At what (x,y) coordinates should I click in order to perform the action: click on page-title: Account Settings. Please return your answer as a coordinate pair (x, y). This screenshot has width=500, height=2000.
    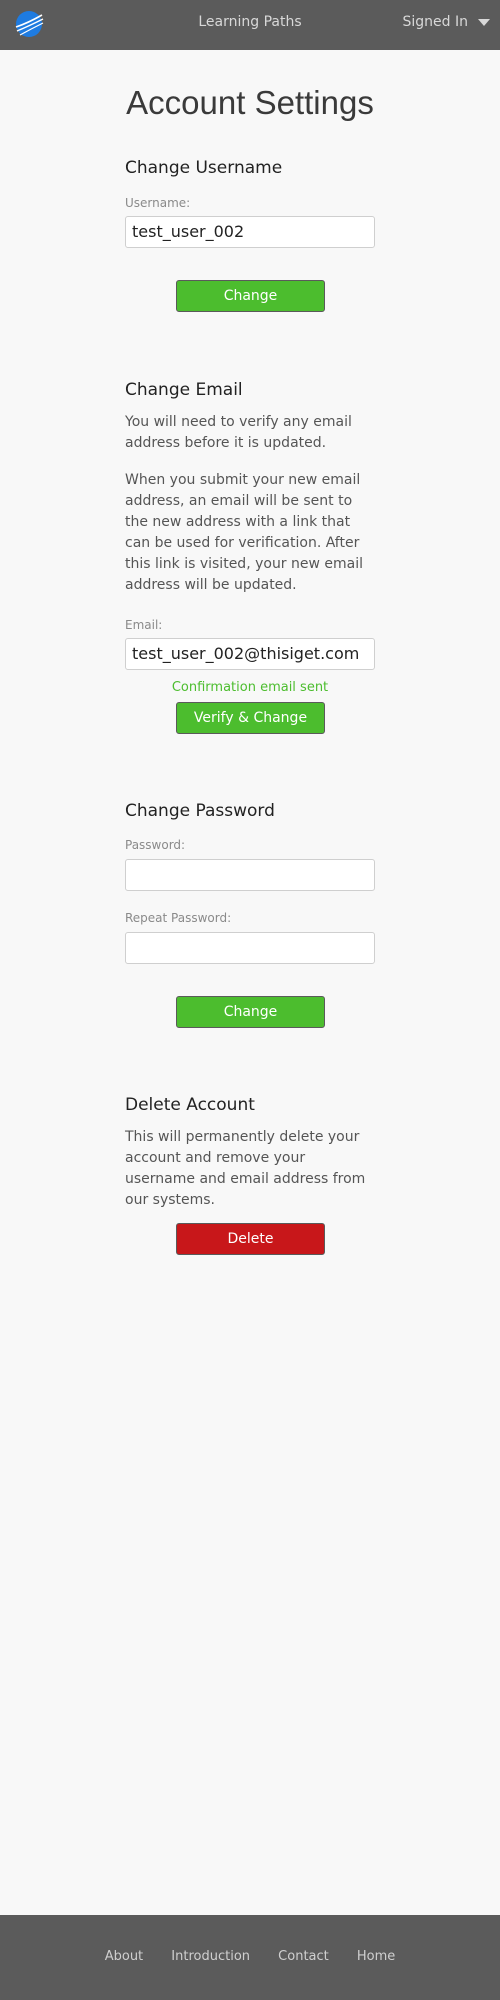
    Looking at the image, I should click on (250, 102).